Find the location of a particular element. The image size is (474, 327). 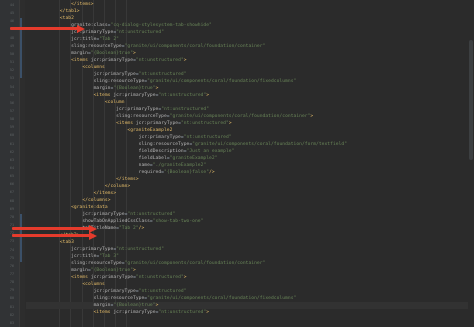

code-token-attr: showTabOnAppliedCssClass is located at coordinates (116, 221).